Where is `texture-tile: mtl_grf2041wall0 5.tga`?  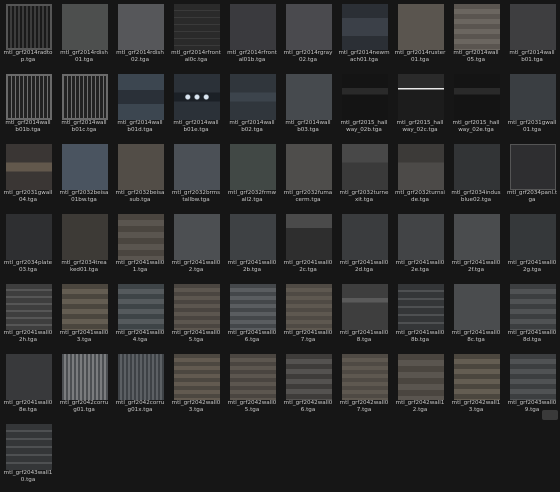 texture-tile: mtl_grf2041wall0 5.tga is located at coordinates (196, 317).